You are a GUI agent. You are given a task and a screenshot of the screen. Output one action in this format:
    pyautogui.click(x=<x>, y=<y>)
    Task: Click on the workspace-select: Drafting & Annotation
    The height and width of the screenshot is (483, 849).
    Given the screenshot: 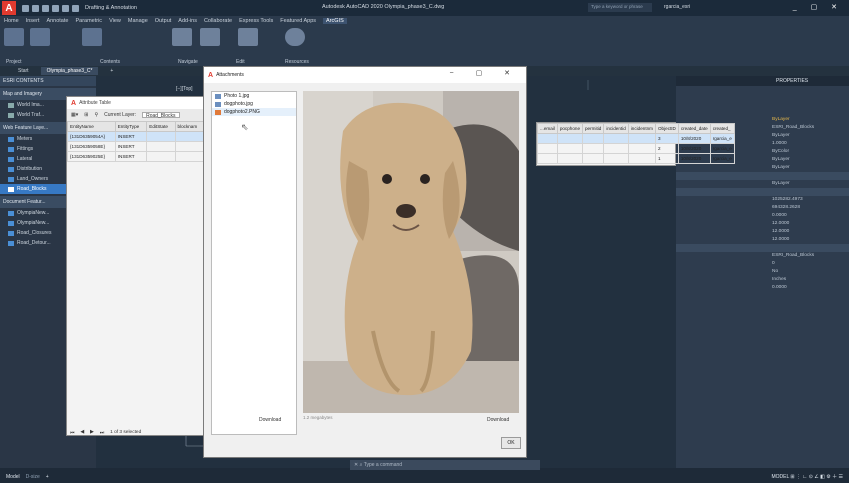 What is the action you would take?
    pyautogui.click(x=111, y=8)
    